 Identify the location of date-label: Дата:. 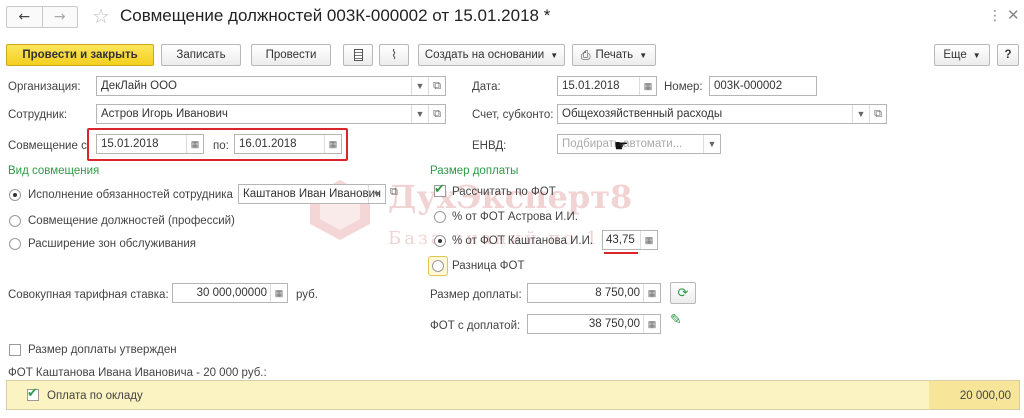
(486, 87).